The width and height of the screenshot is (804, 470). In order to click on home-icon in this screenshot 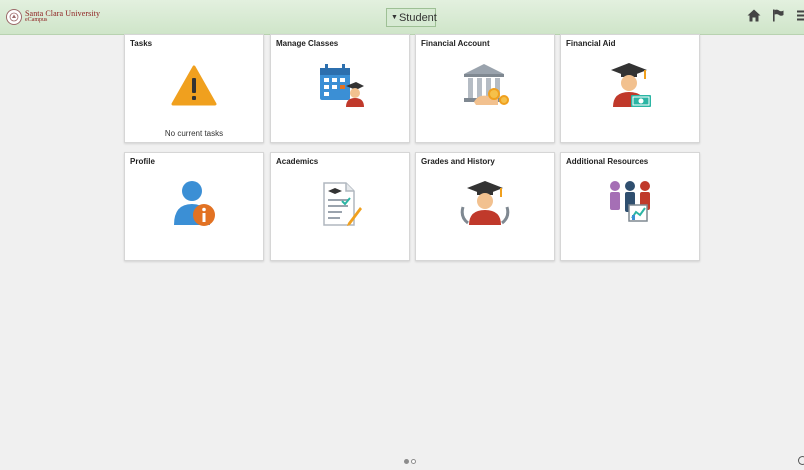, I will do `click(754, 18)`.